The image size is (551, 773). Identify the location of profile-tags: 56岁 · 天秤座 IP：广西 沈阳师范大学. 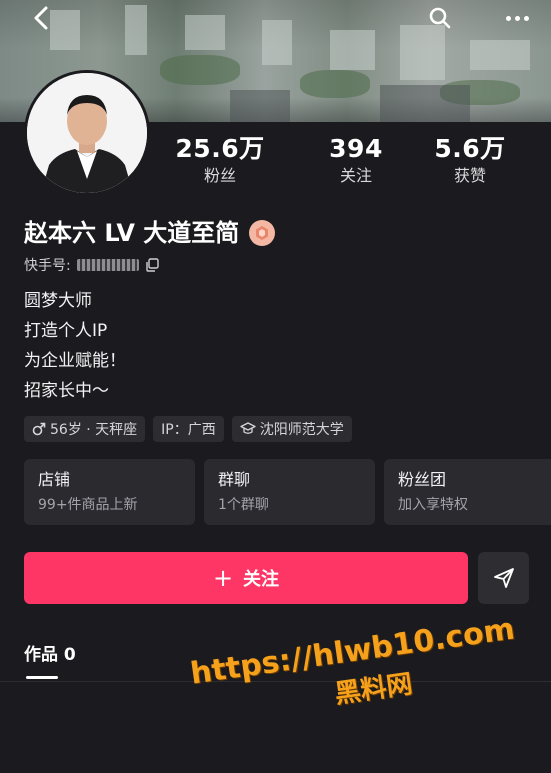
(188, 429).